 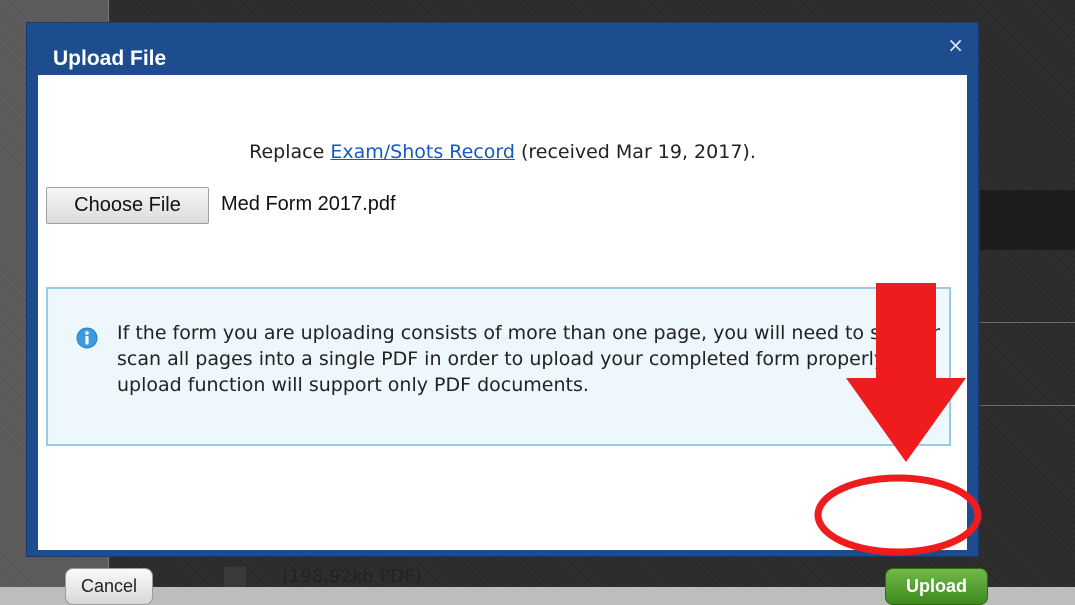 What do you see at coordinates (955, 45) in the screenshot?
I see `close-icon: ×` at bounding box center [955, 45].